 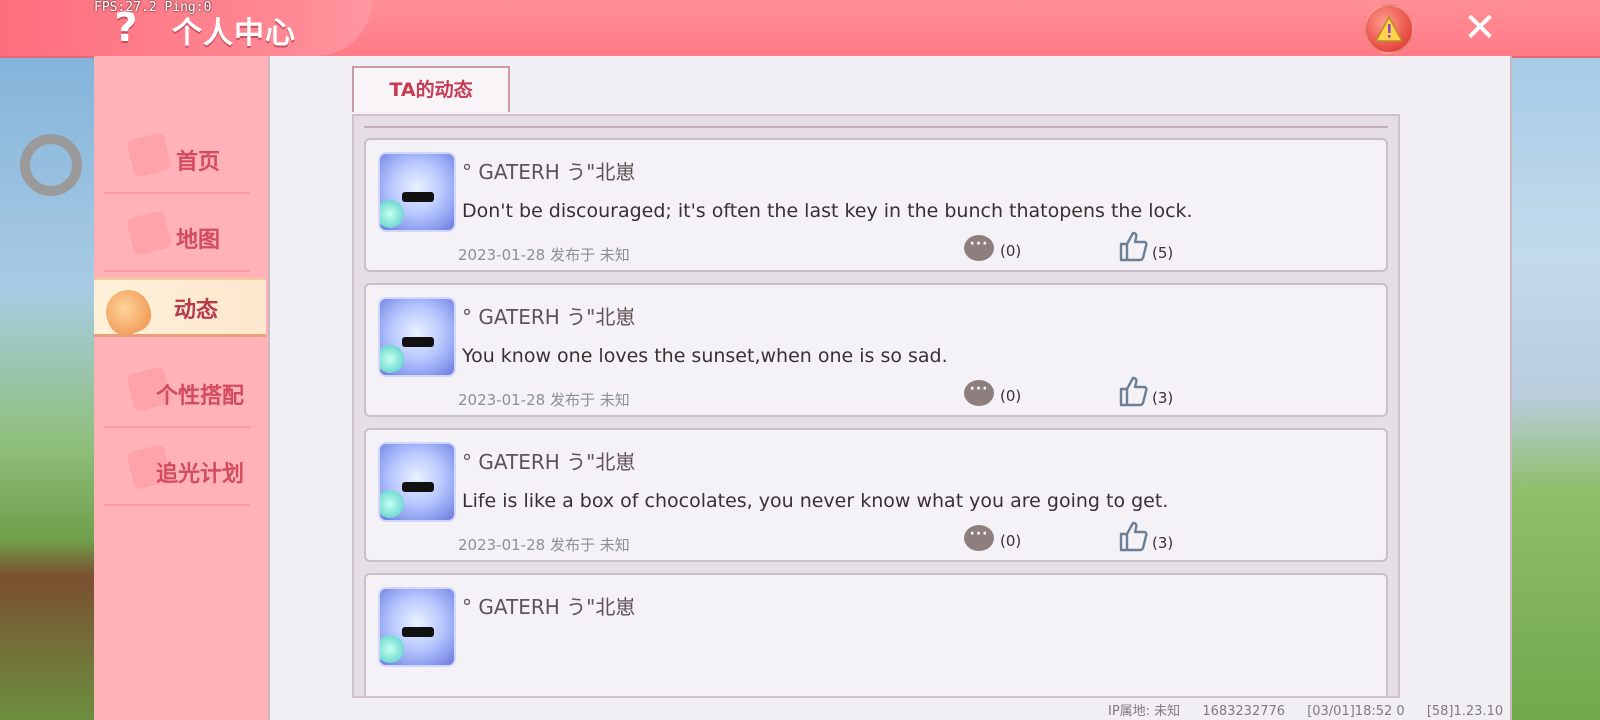 I want to click on sidebar-item-label: 动态, so click(x=195, y=310).